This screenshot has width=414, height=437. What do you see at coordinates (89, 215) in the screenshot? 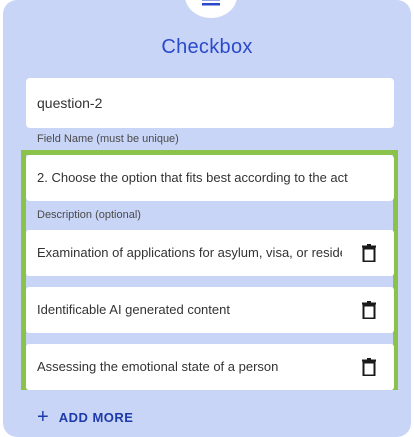
I see `description-helper: Description (optional)` at bounding box center [89, 215].